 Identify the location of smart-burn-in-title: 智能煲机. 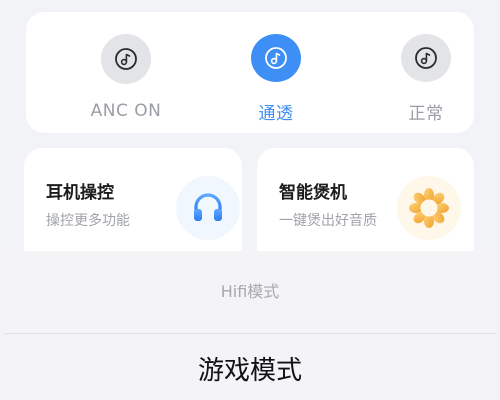
(313, 193).